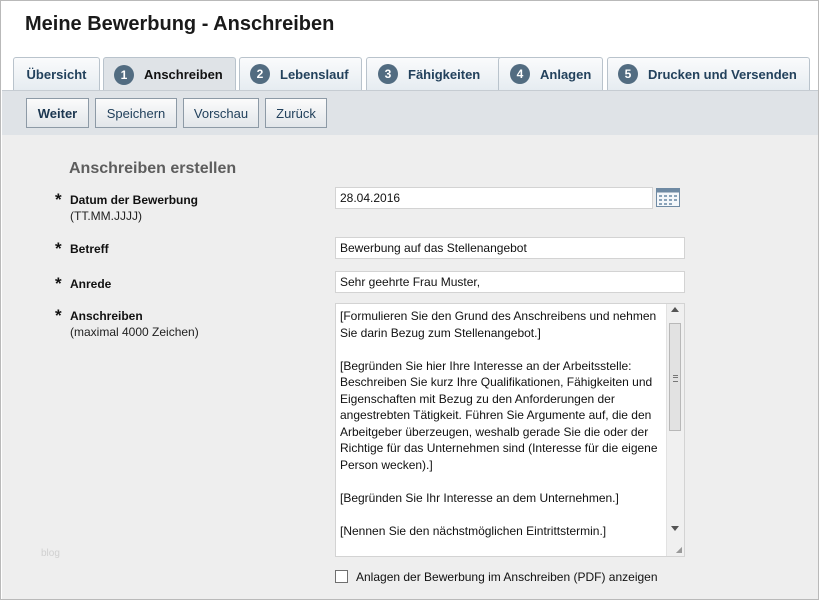 This screenshot has width=819, height=600. Describe the element at coordinates (566, 74) in the screenshot. I see `tab-label: Anlagen` at that location.